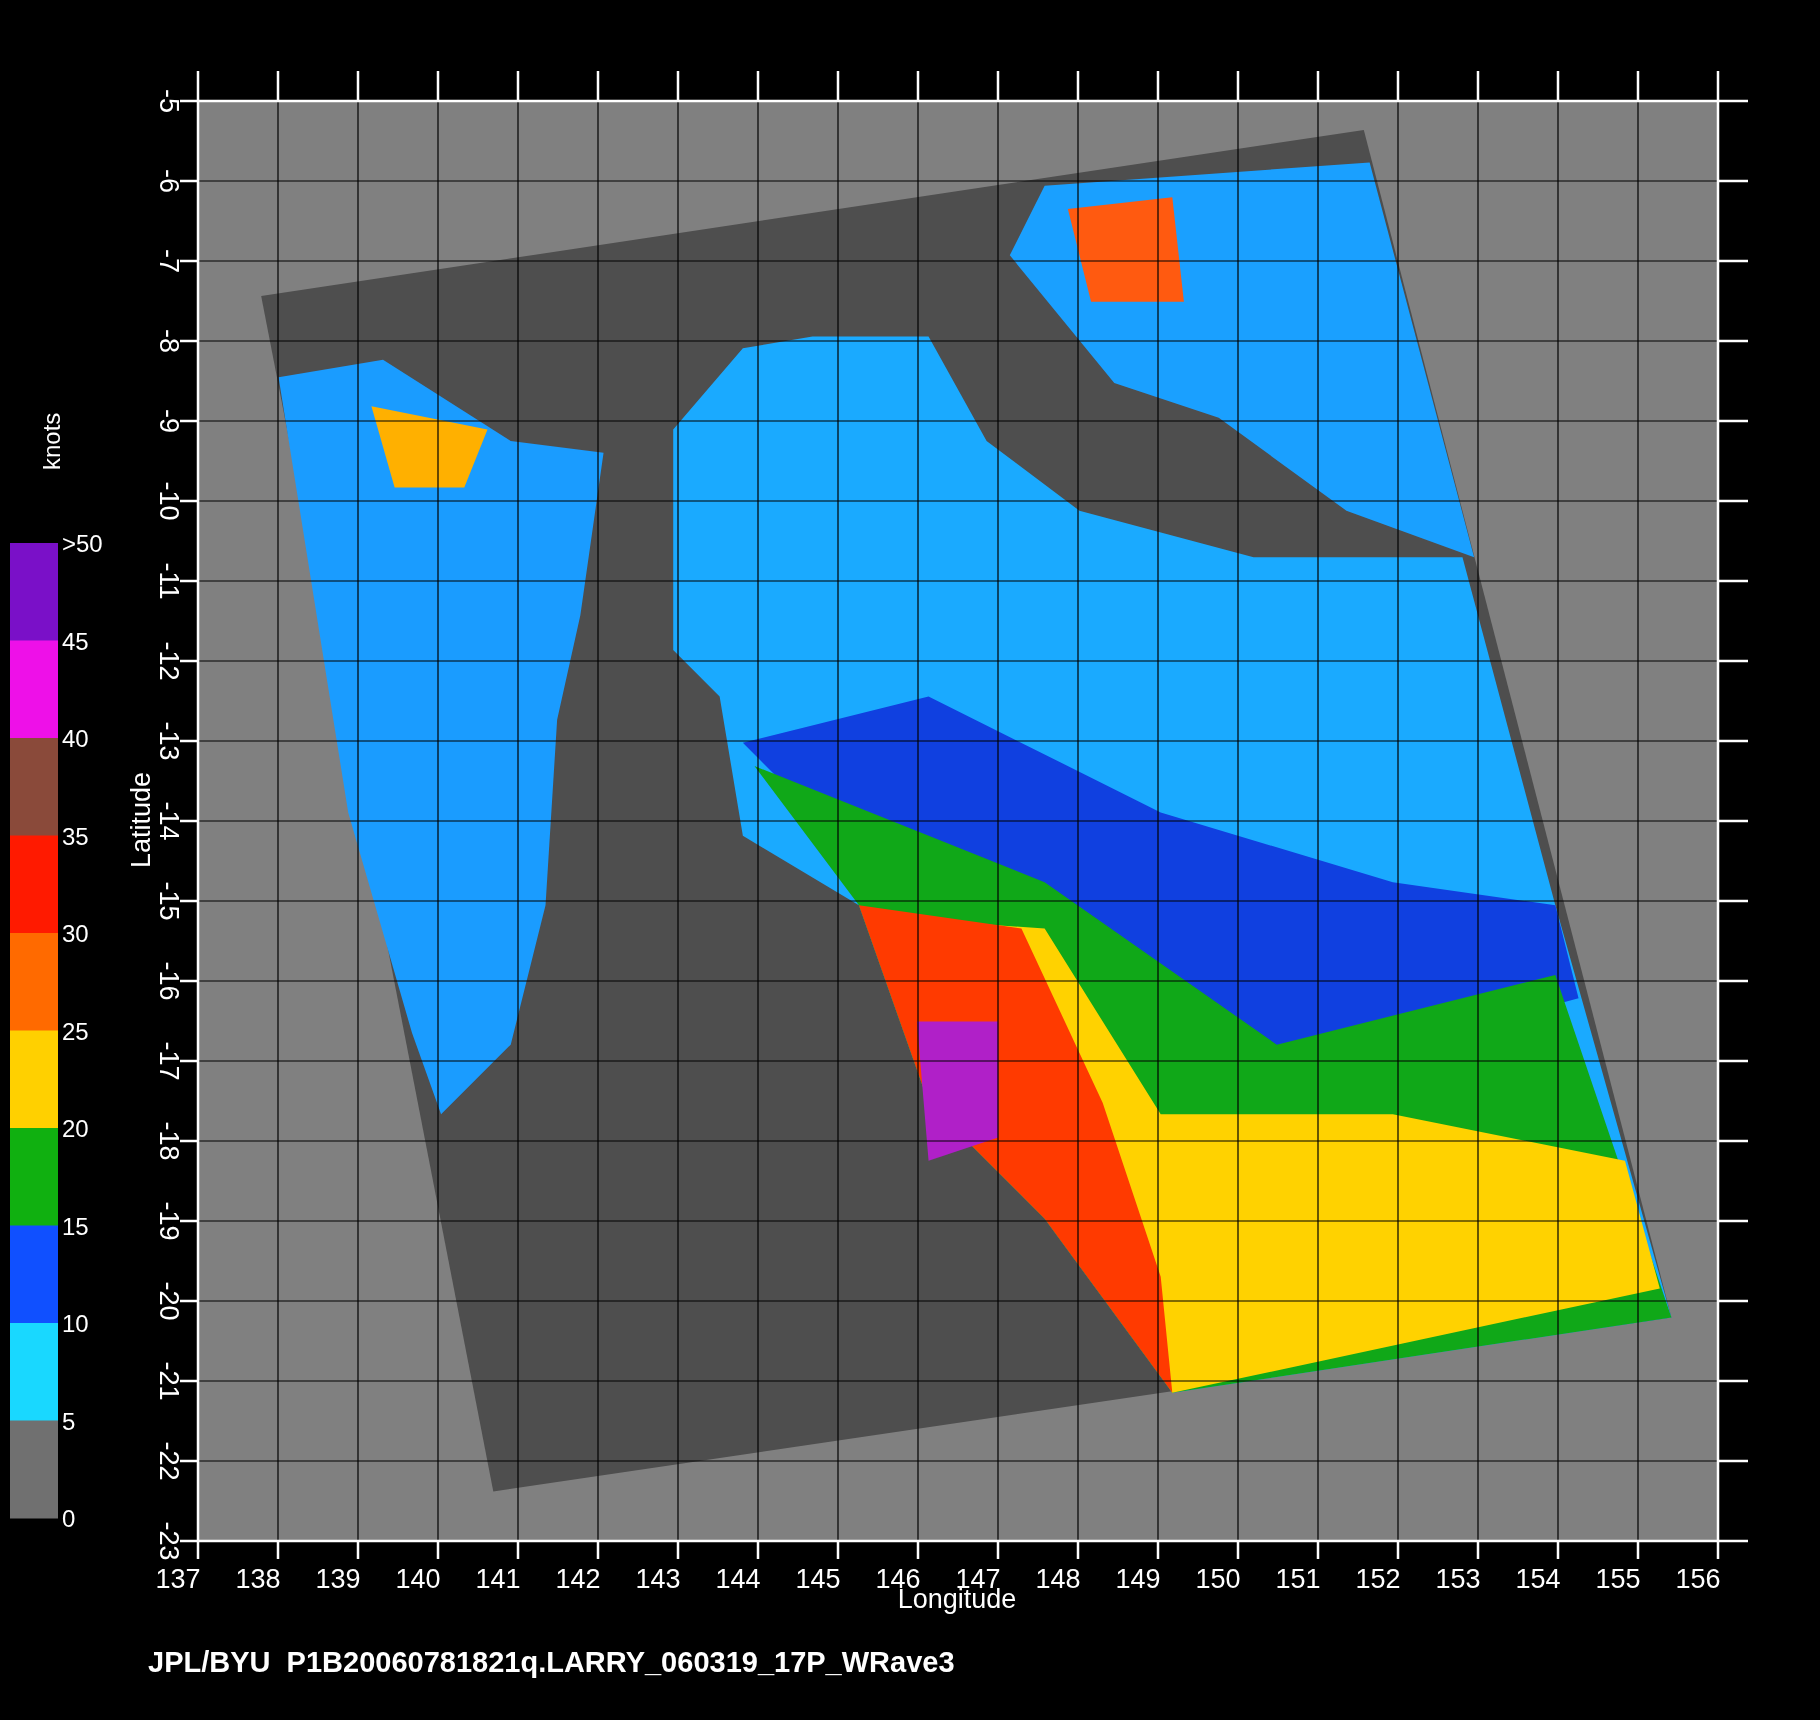 The image size is (1820, 1720). I want to click on colorbar-label: 5, so click(69, 1421).